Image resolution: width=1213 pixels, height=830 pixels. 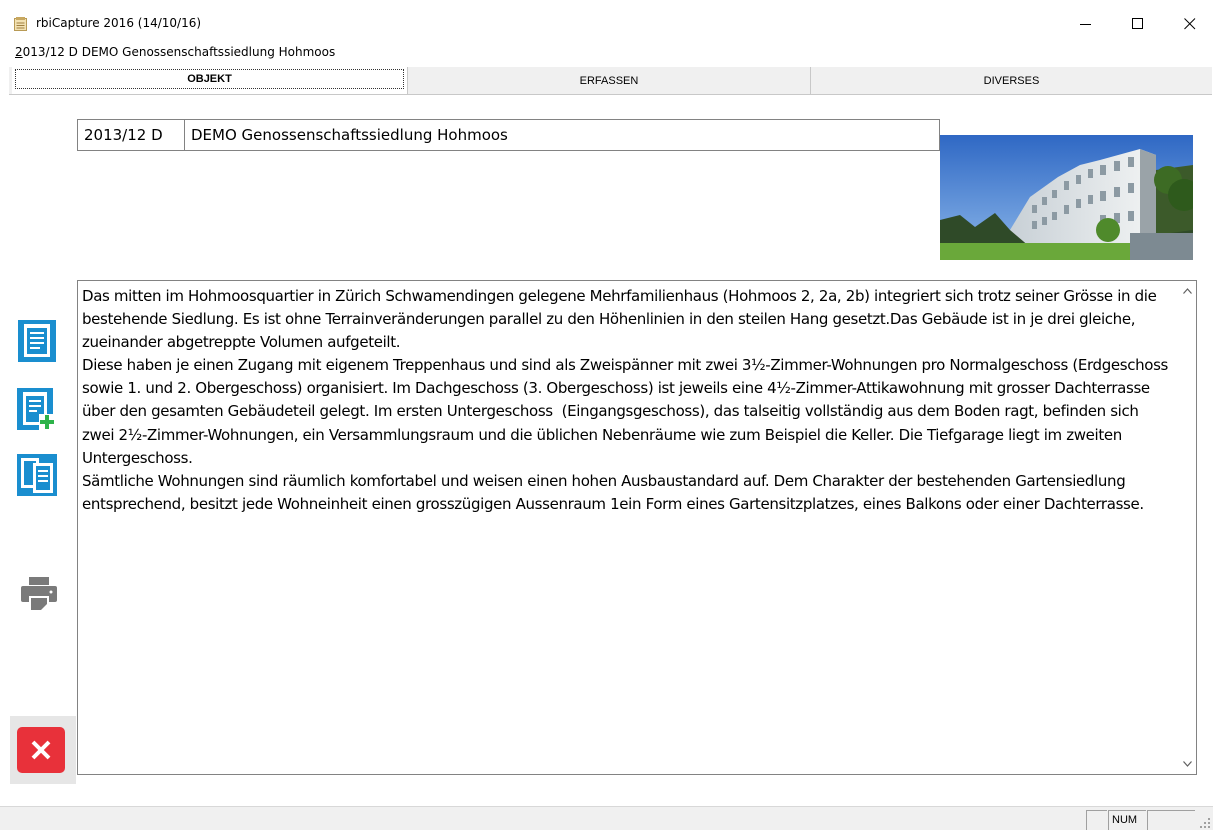 I want to click on new-document-button, so click(x=37, y=409).